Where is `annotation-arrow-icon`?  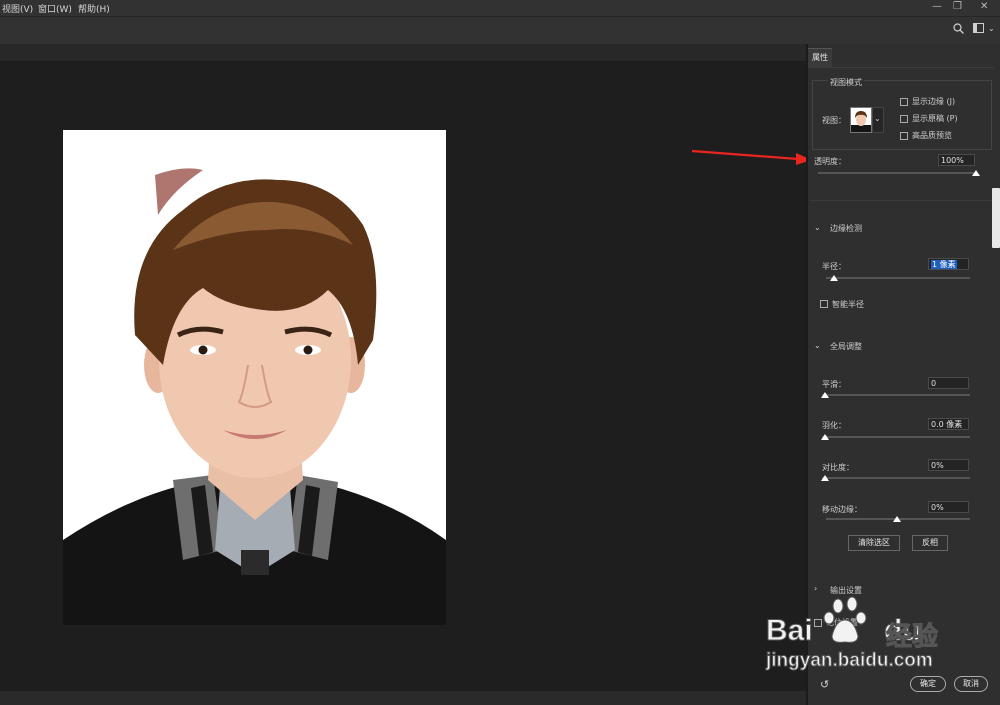 annotation-arrow-icon is located at coordinates (751, 157).